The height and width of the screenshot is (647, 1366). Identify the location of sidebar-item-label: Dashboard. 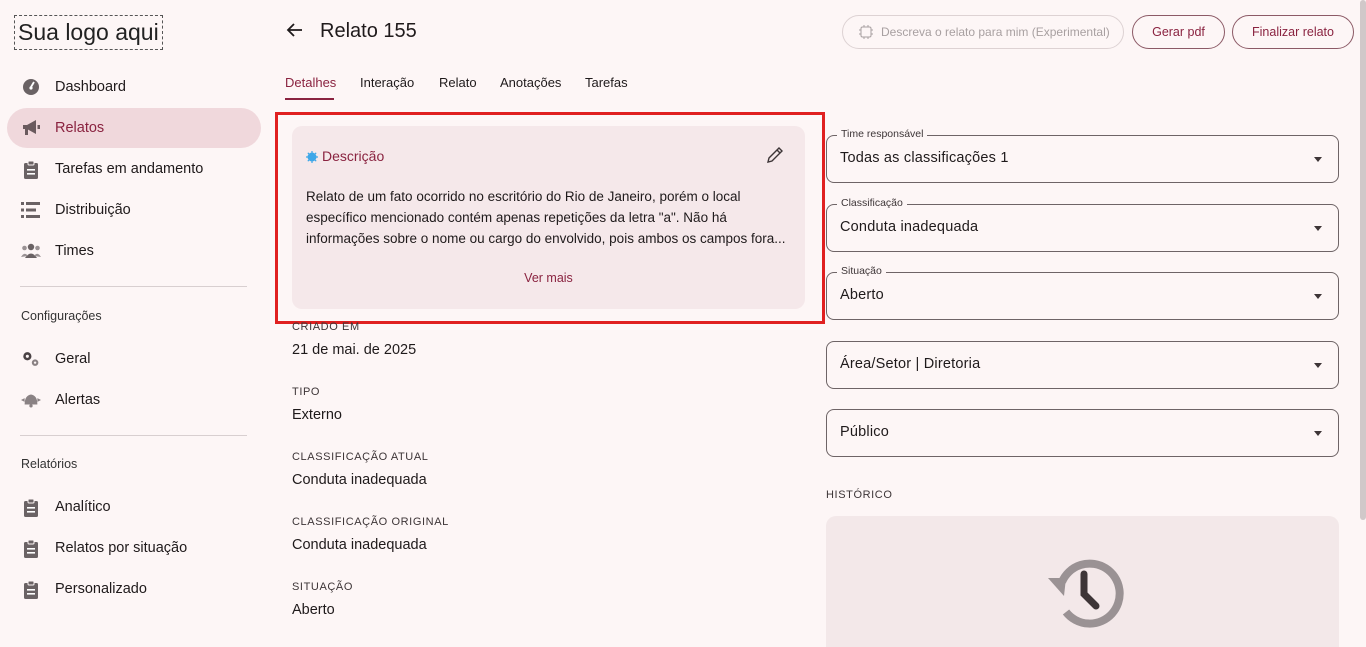
(90, 87).